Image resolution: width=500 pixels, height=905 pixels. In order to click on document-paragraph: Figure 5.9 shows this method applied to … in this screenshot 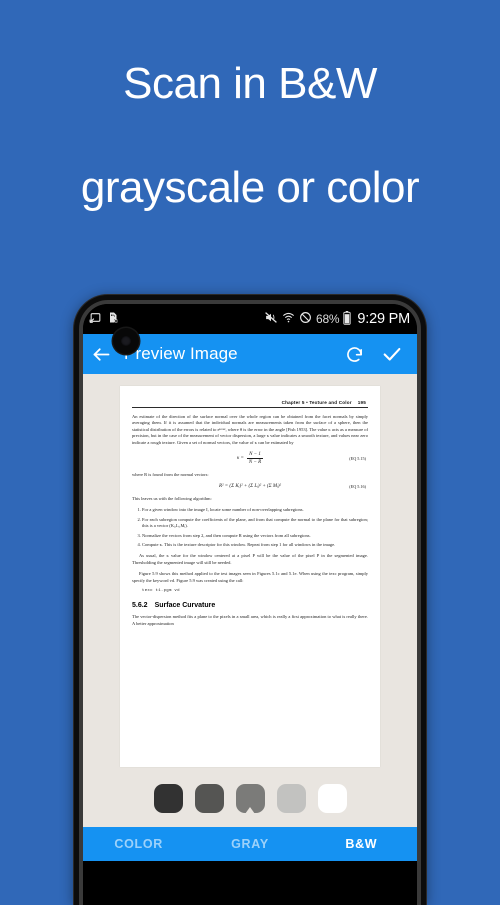, I will do `click(250, 577)`.